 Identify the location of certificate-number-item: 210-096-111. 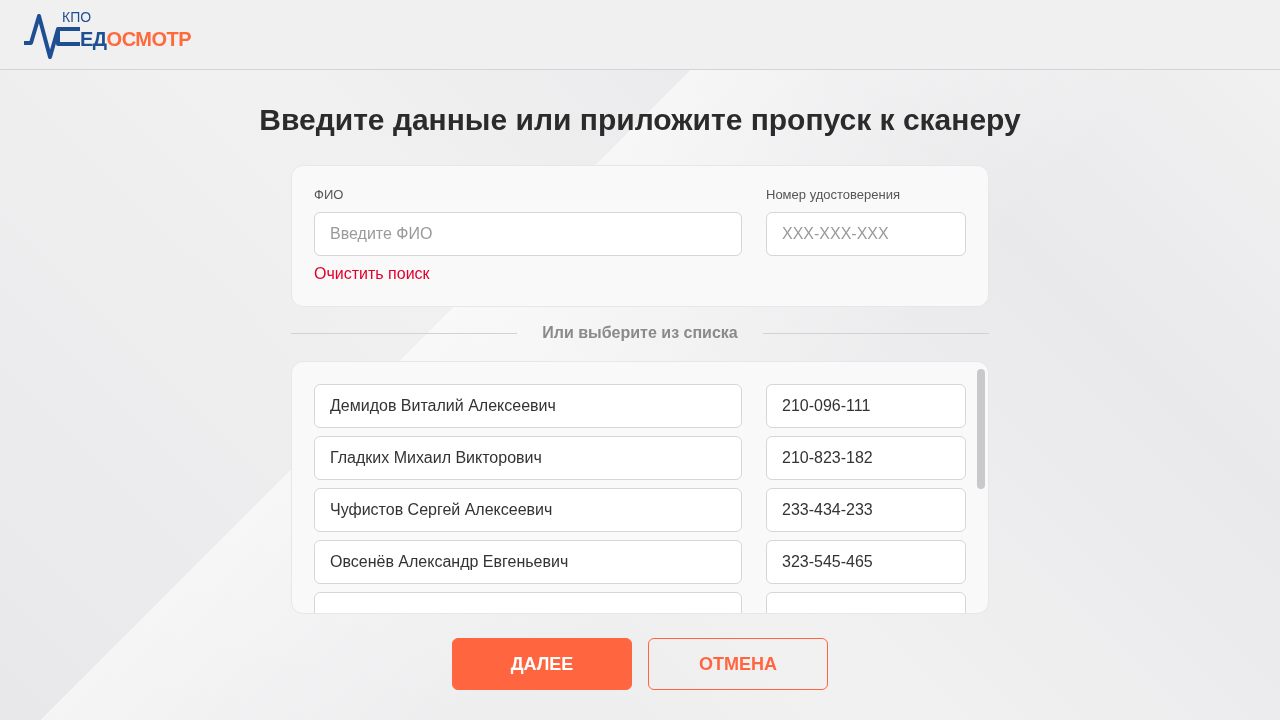
(866, 406).